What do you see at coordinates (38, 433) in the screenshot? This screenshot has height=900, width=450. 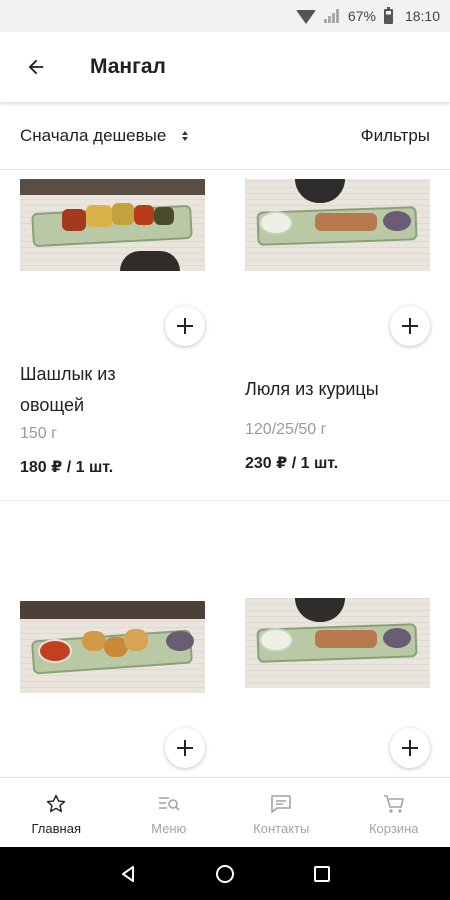 I see `product-weight: 150 г` at bounding box center [38, 433].